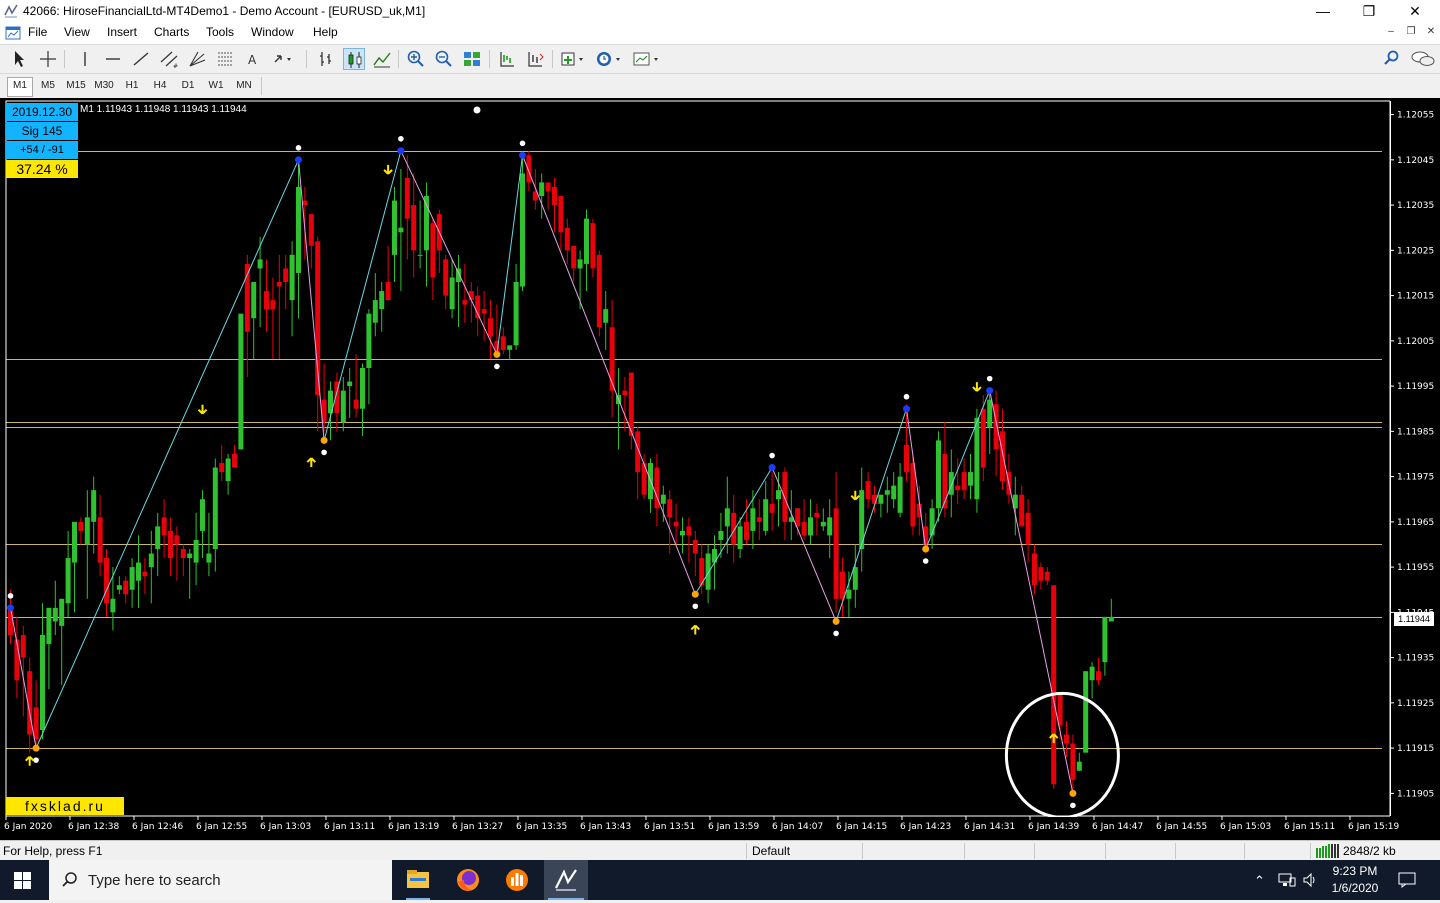 This screenshot has width=1440, height=903. Describe the element at coordinates (1323, 11) in the screenshot. I see `minimize-button: —` at that location.